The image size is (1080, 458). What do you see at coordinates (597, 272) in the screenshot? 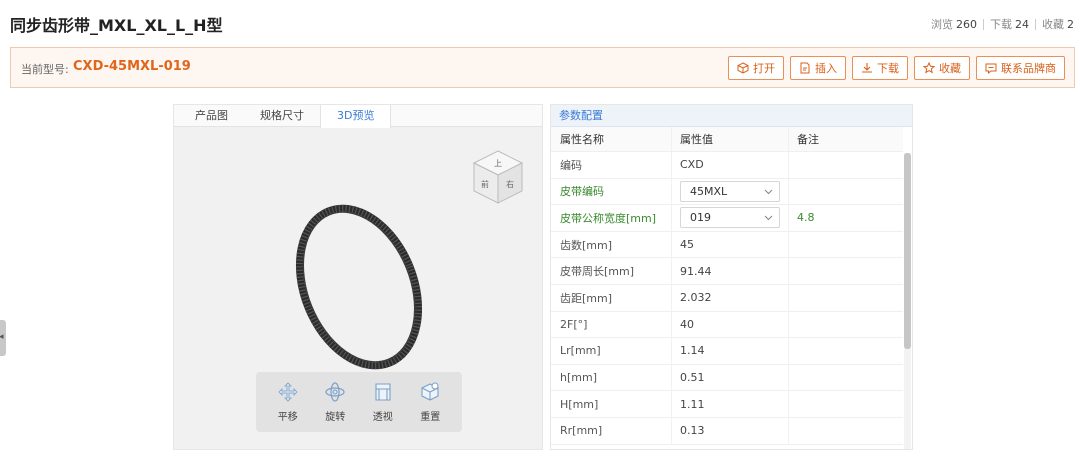
I see `param-name: 皮带周长[mm]` at bounding box center [597, 272].